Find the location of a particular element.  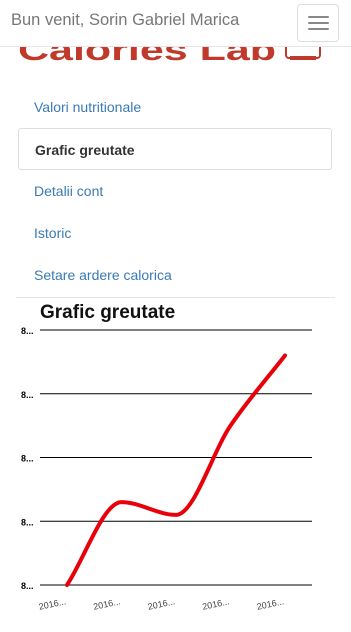

hamburger-menu-button is located at coordinates (318, 23).